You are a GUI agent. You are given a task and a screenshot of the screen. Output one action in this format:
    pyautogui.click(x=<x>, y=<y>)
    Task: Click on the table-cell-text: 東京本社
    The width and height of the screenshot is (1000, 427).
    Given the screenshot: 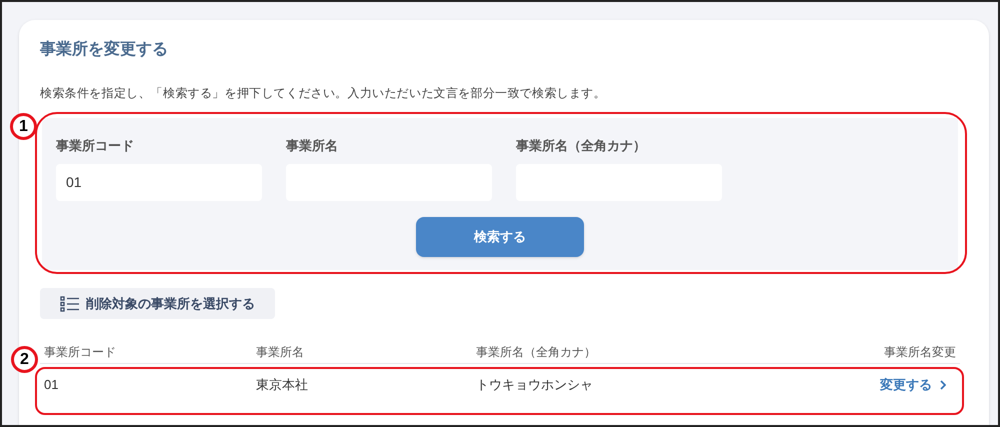 What is the action you would take?
    pyautogui.click(x=282, y=385)
    